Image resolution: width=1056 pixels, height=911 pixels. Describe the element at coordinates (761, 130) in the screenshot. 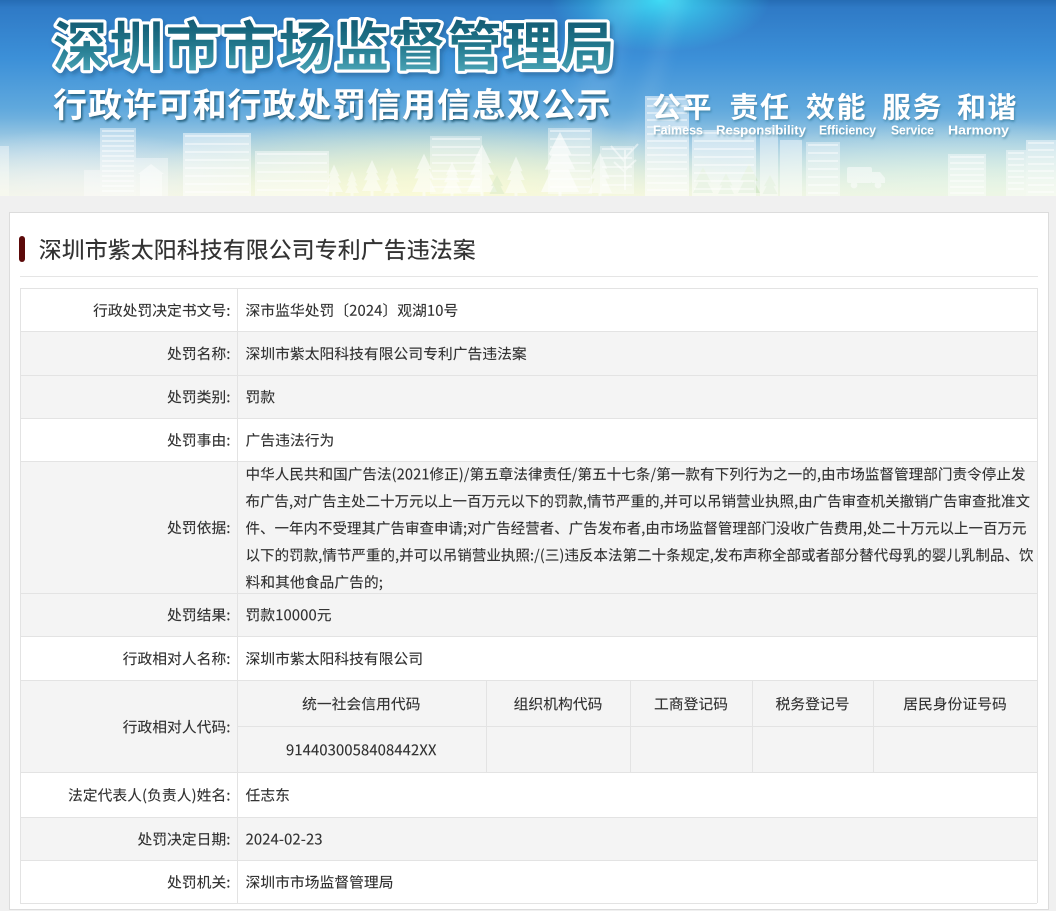

I see `svg-text: Responsibility` at that location.